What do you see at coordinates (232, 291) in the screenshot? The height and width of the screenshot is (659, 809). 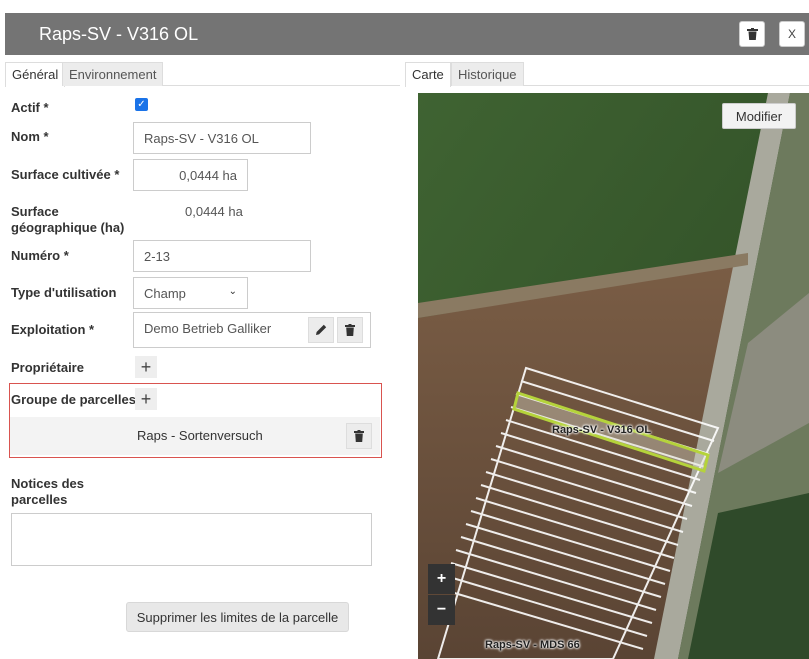 I see `chevron-down-icon: ⌄` at bounding box center [232, 291].